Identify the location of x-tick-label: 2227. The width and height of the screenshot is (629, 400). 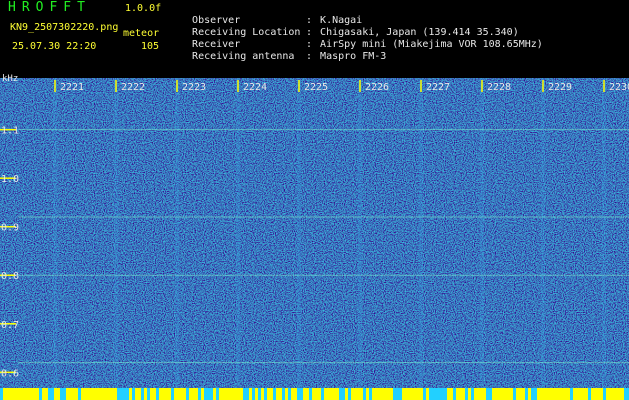
(438, 87).